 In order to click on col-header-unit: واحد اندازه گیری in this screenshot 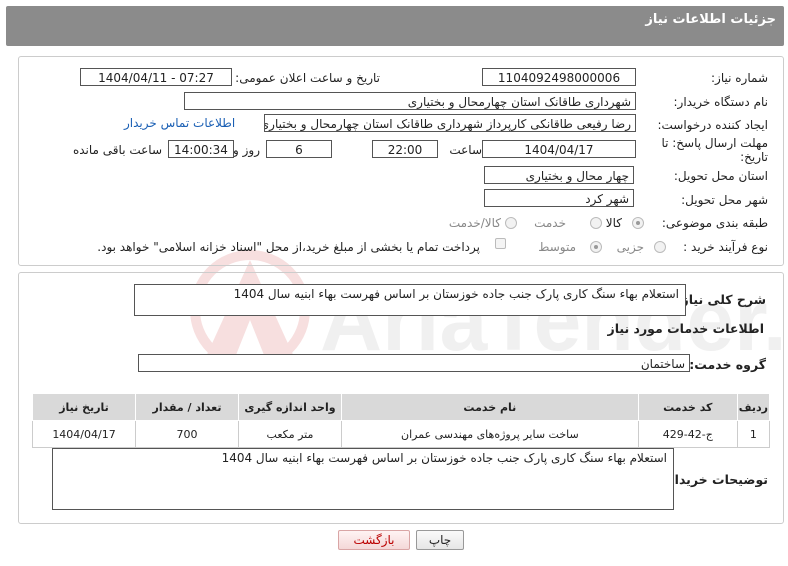, I will do `click(289, 407)`.